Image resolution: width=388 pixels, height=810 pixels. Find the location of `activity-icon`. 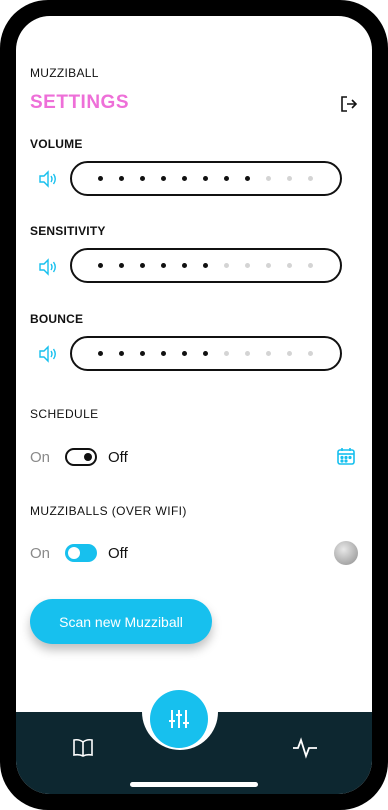

activity-icon is located at coordinates (305, 748).